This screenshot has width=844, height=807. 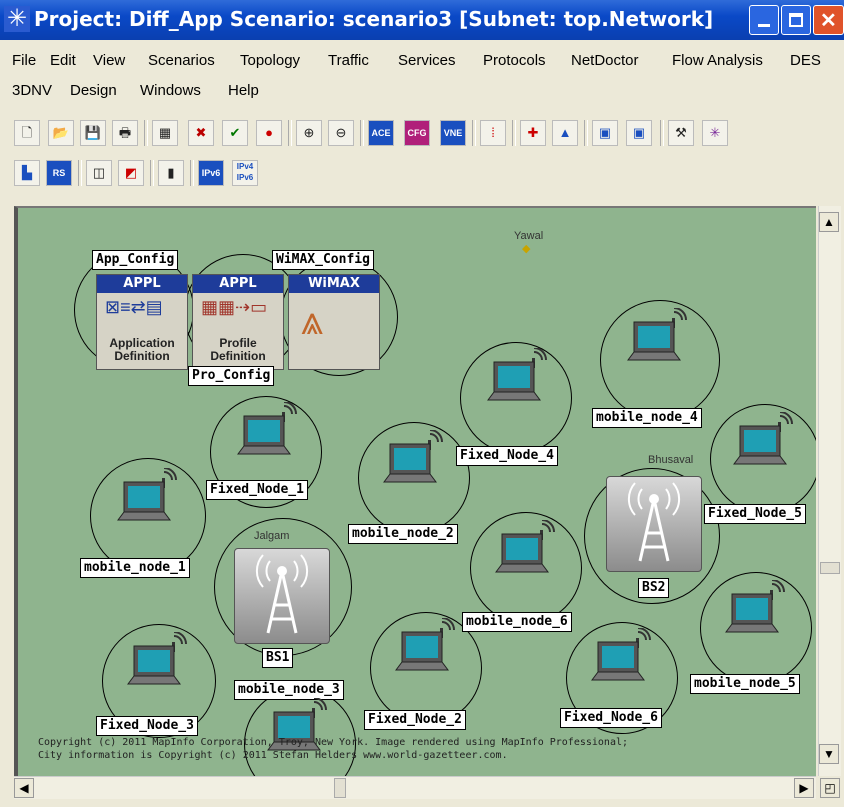 What do you see at coordinates (278, 658) in the screenshot?
I see `node-label: BS1` at bounding box center [278, 658].